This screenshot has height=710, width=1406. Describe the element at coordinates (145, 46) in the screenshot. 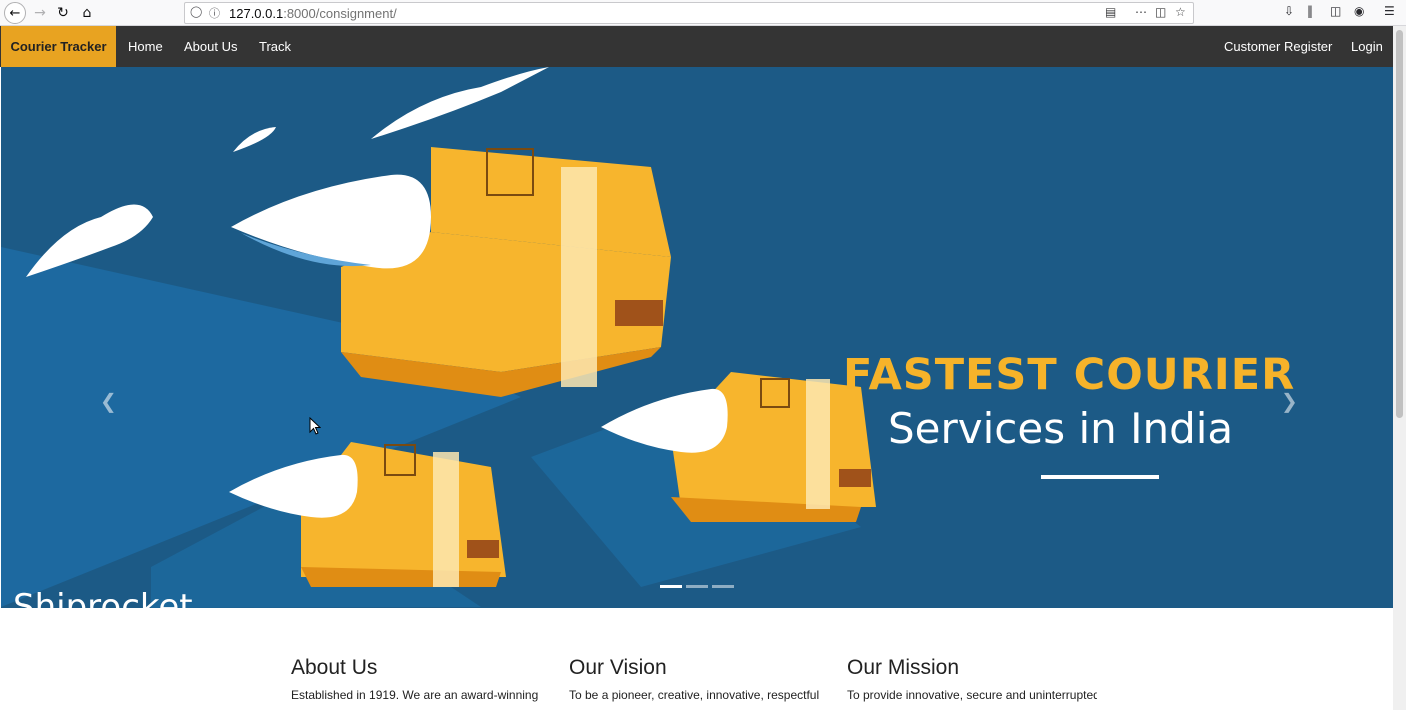

I see `nav-home: Home` at that location.